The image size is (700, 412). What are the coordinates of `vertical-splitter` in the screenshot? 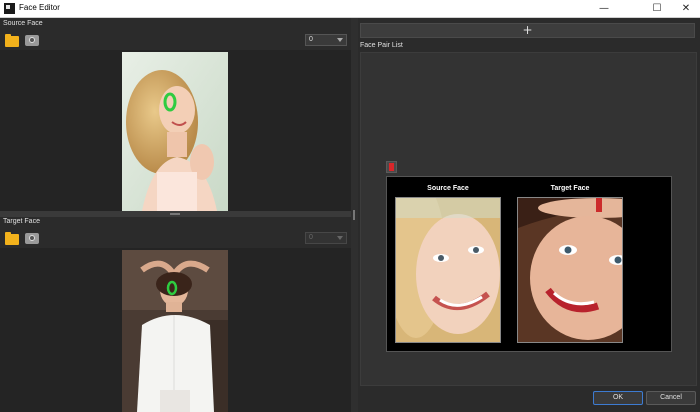 It's located at (354, 215).